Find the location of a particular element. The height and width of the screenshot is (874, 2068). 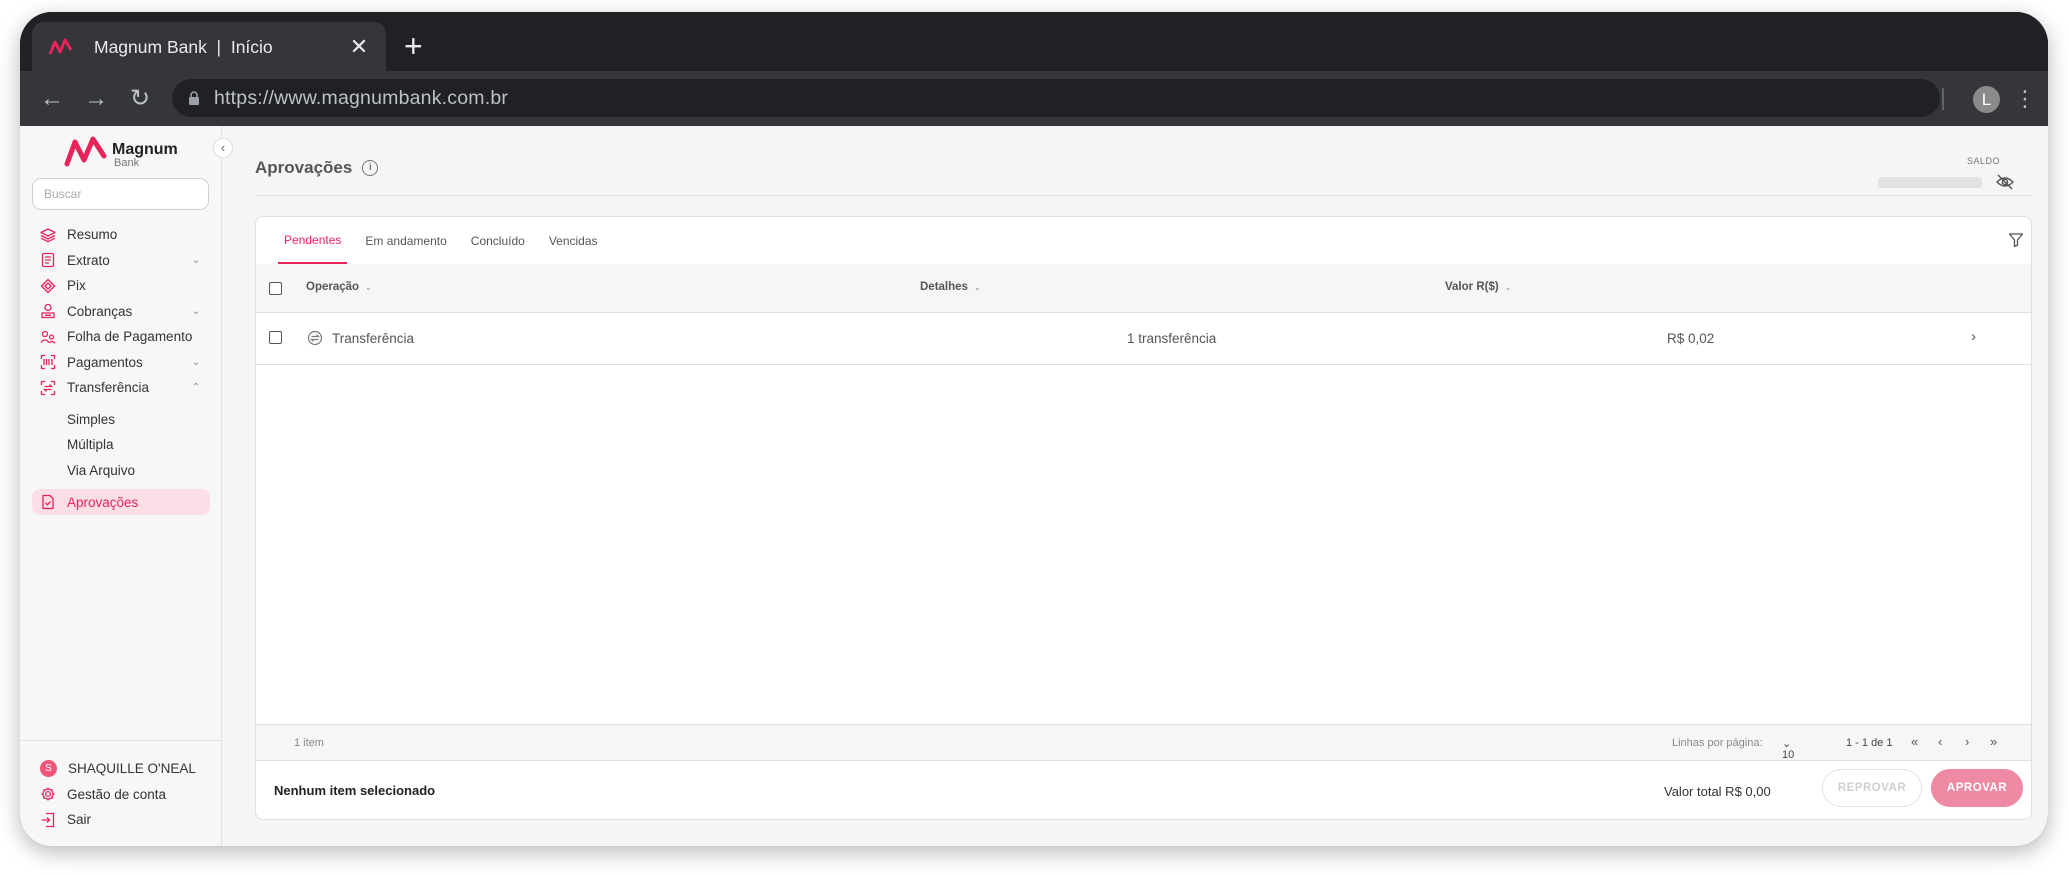

sidebar-item-label: Extrato is located at coordinates (88, 260).